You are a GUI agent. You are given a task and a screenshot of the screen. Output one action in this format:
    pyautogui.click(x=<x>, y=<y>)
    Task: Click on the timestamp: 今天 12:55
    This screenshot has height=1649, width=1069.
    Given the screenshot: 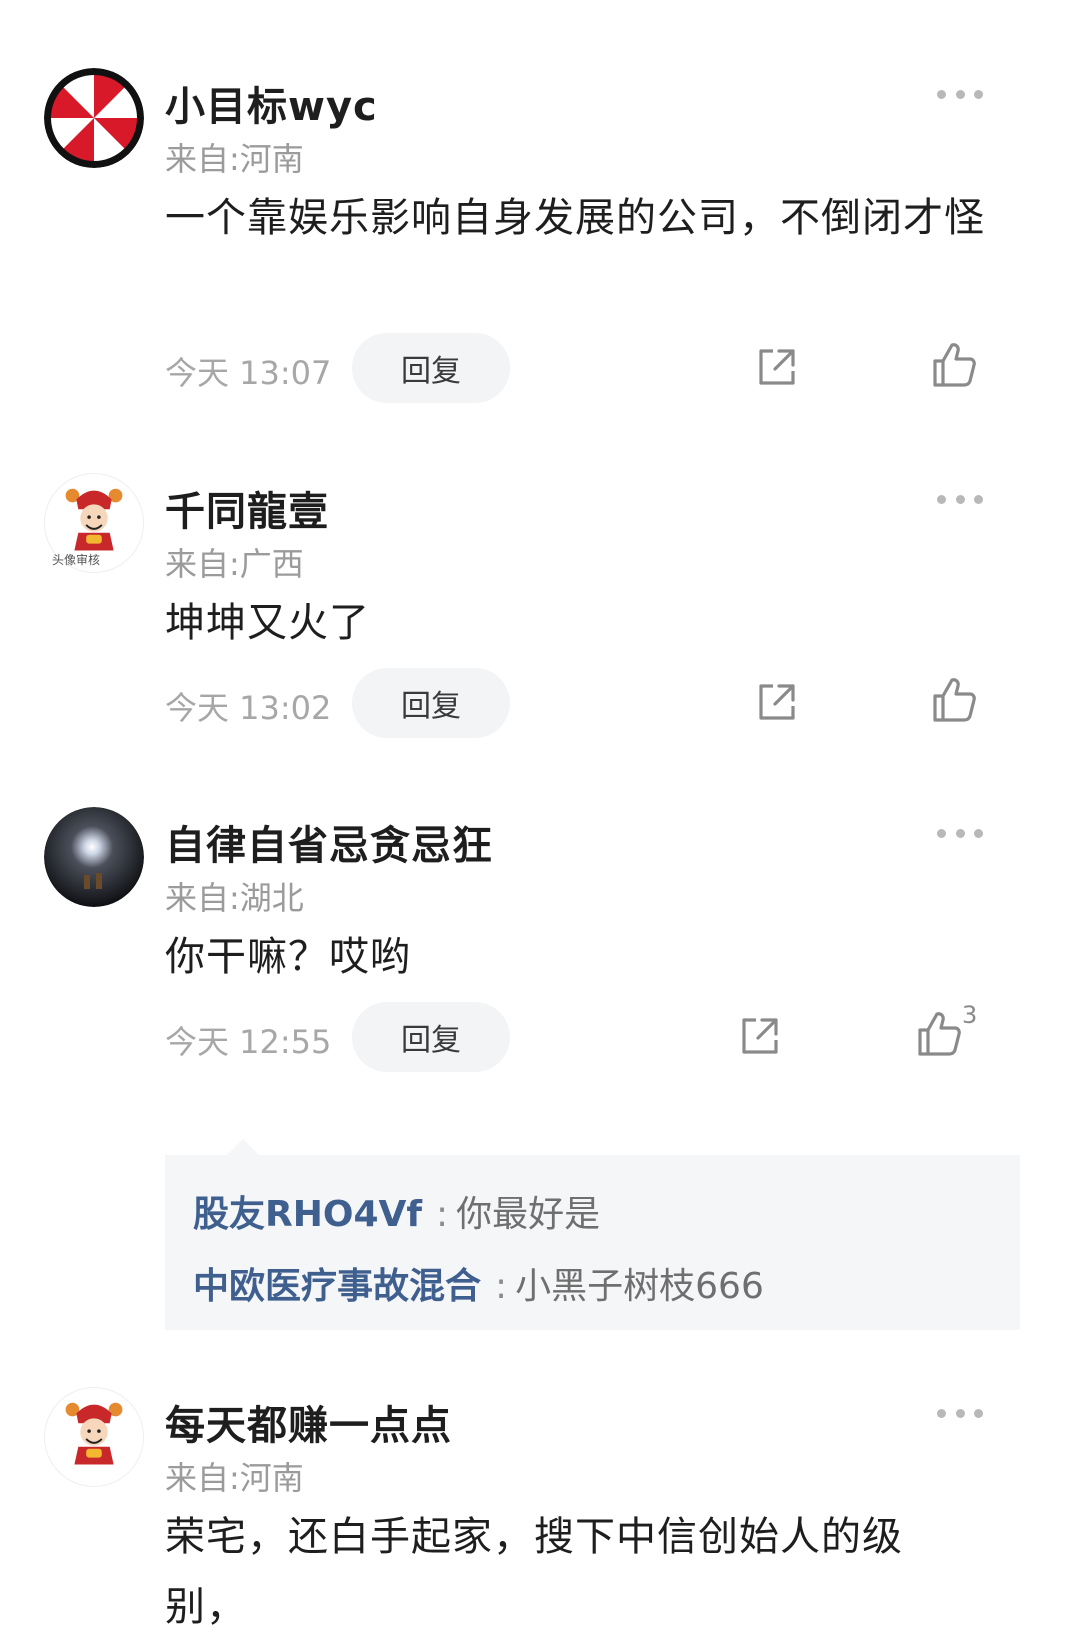 What is the action you would take?
    pyautogui.click(x=248, y=1042)
    